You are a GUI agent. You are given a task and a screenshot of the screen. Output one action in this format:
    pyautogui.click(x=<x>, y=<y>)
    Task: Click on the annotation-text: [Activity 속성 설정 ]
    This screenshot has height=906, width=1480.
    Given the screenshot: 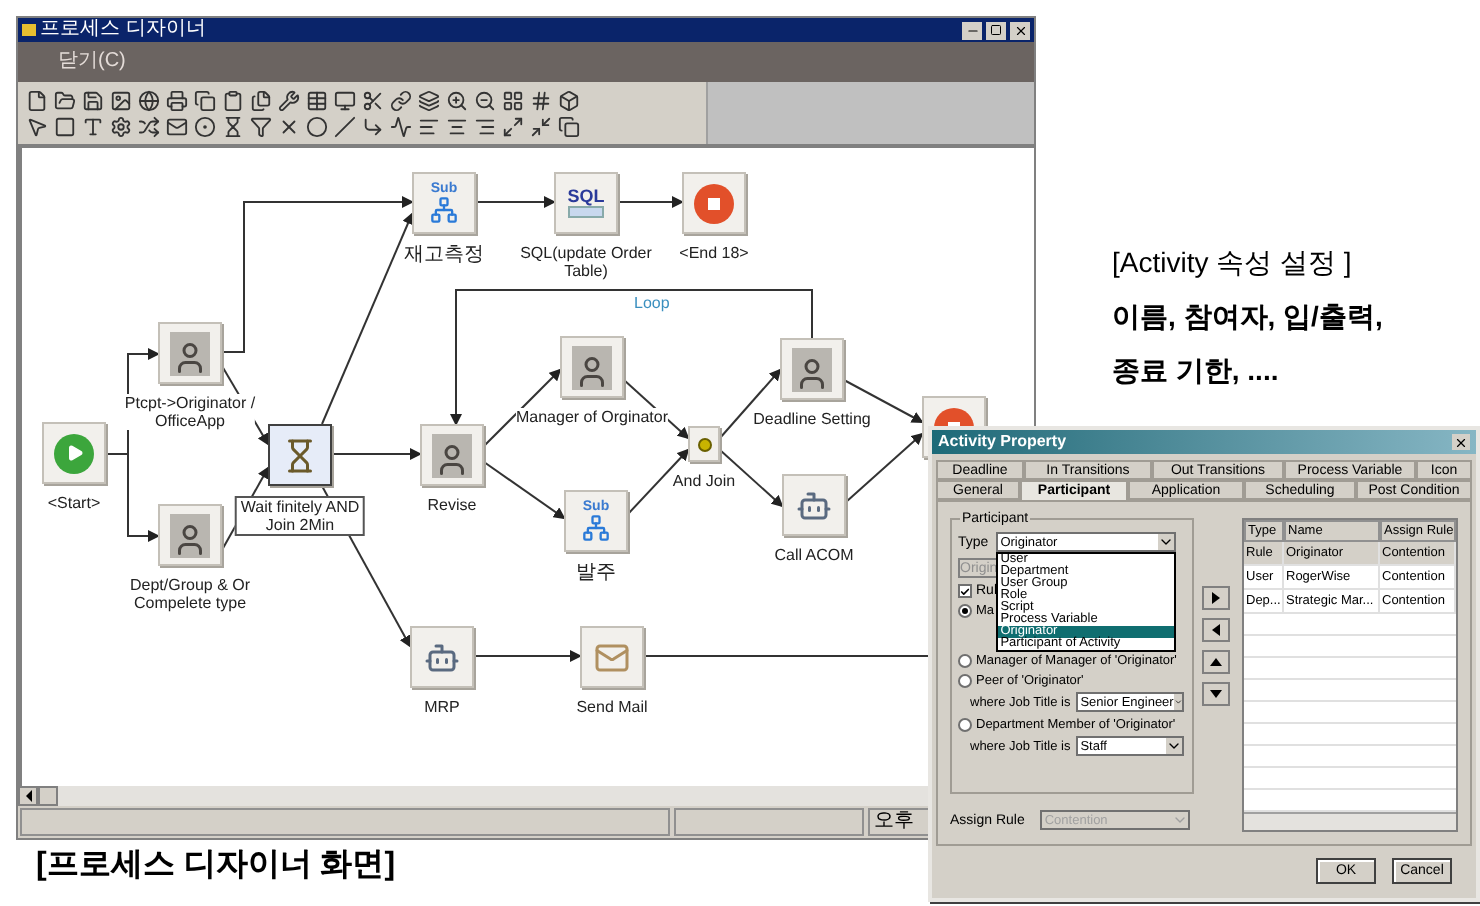 What is the action you would take?
    pyautogui.click(x=1233, y=262)
    